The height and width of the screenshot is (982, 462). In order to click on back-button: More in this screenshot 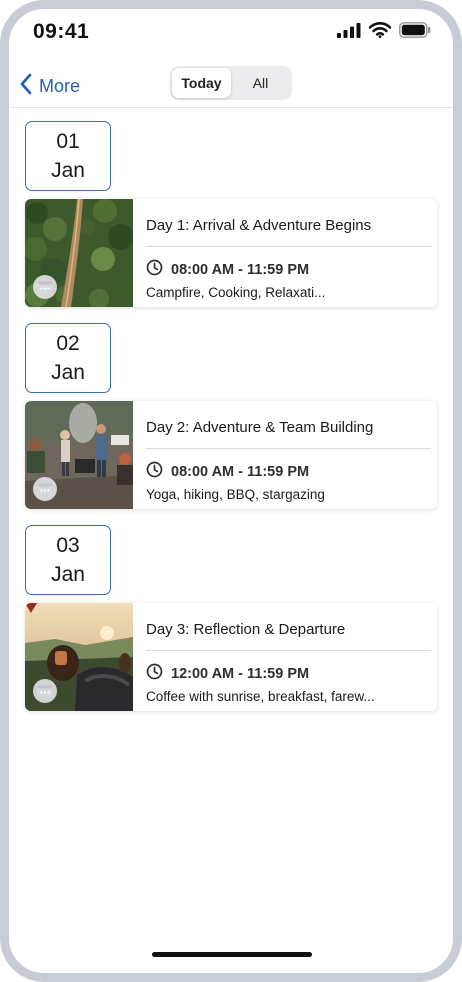, I will do `click(49, 86)`.